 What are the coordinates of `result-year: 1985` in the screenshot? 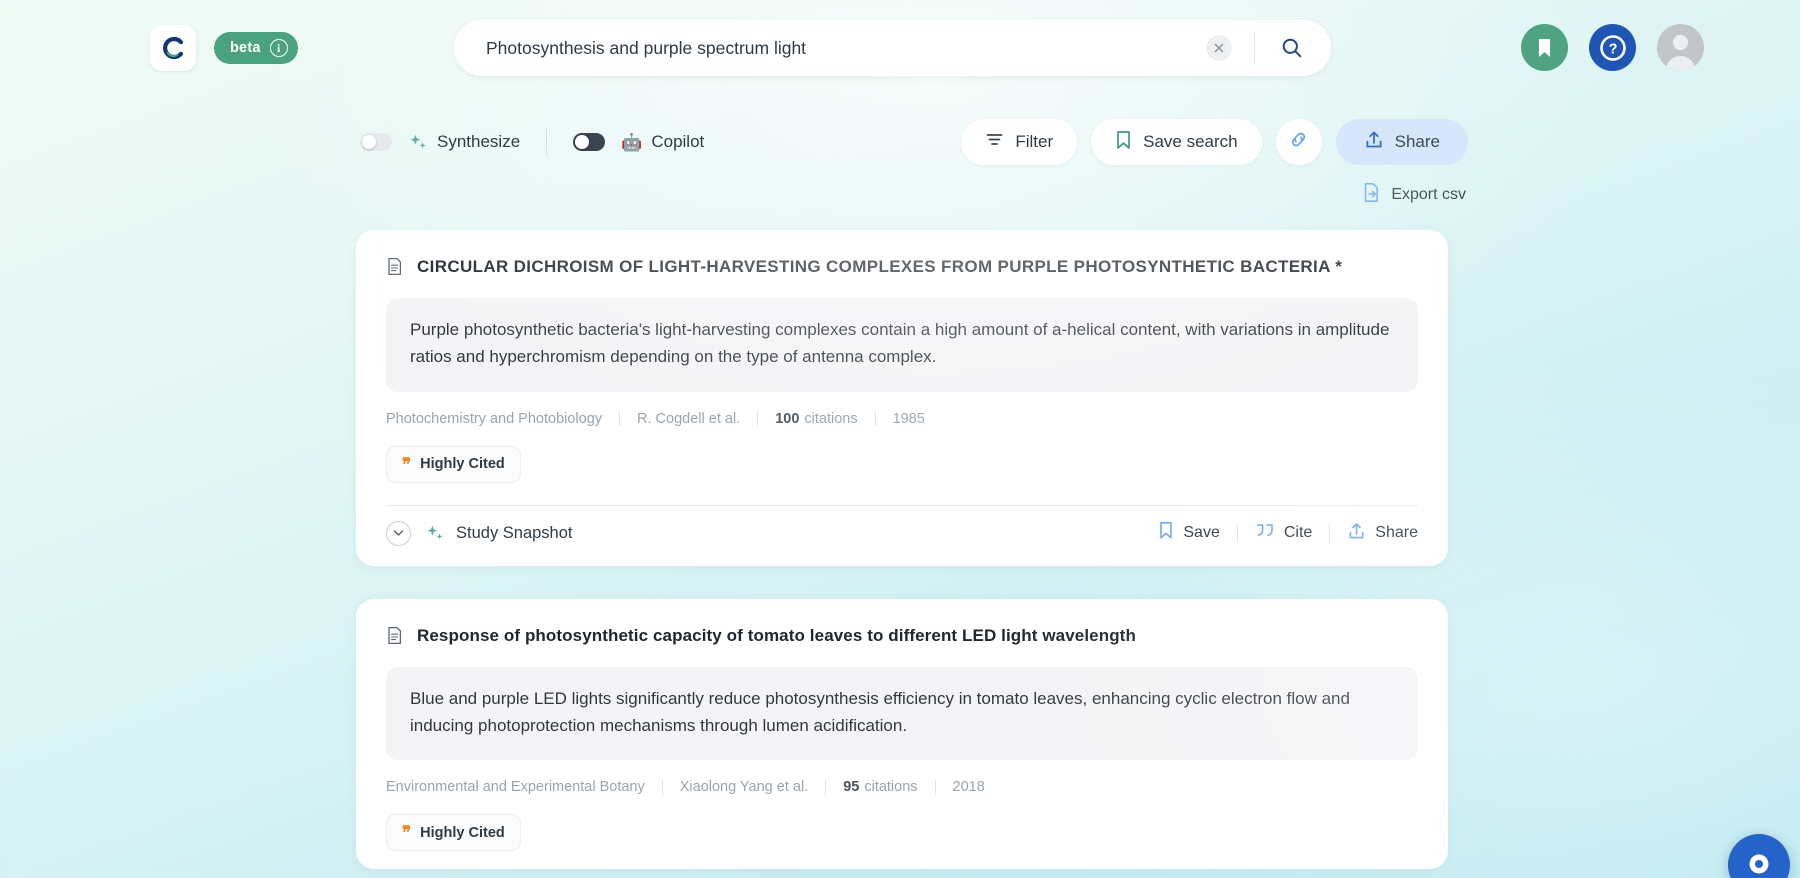 It's located at (908, 418).